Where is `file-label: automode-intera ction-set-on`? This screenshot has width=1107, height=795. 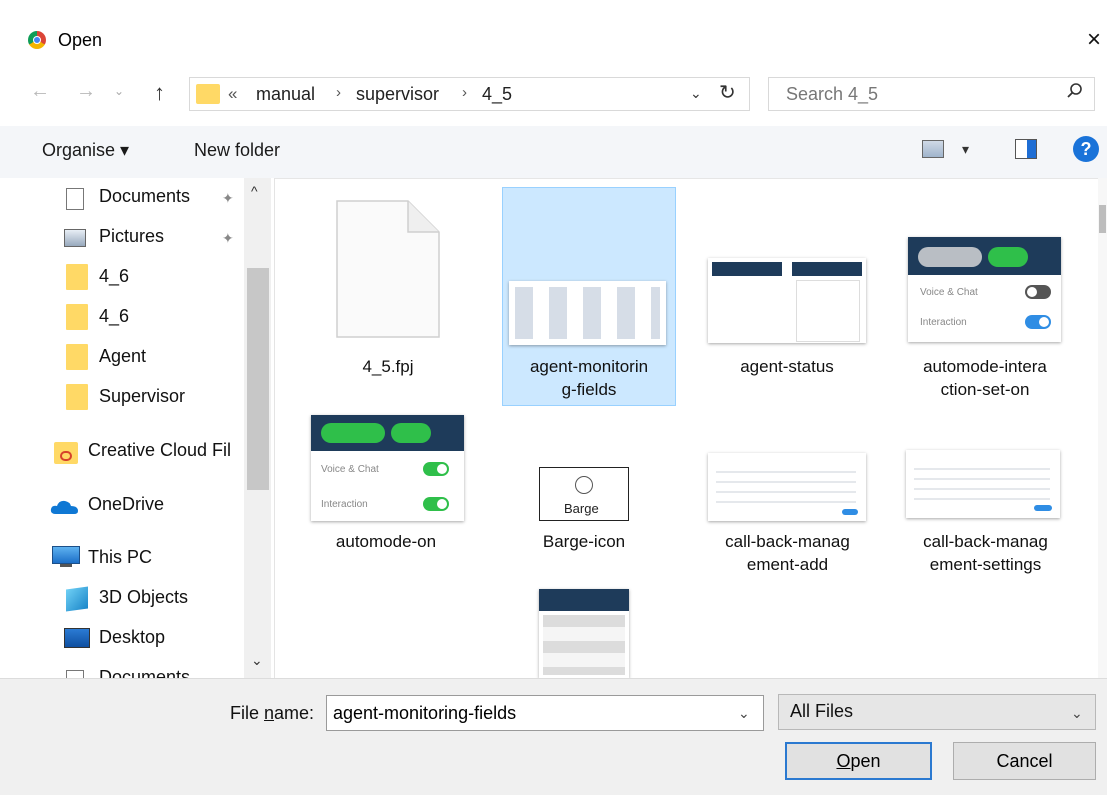 file-label: automode-intera ction-set-on is located at coordinates (985, 378).